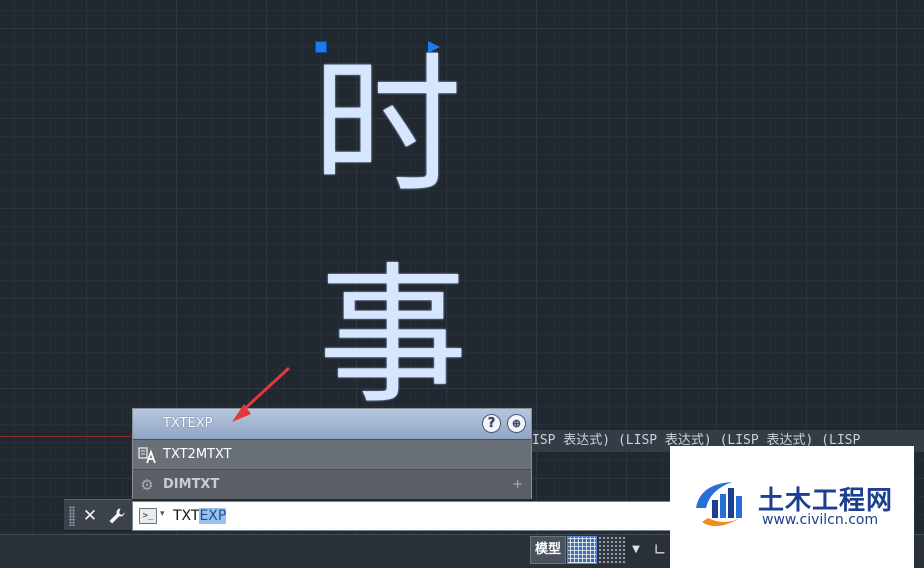 Image resolution: width=924 pixels, height=568 pixels. What do you see at coordinates (820, 520) in the screenshot?
I see `watermark-url: www.civilcn.com` at bounding box center [820, 520].